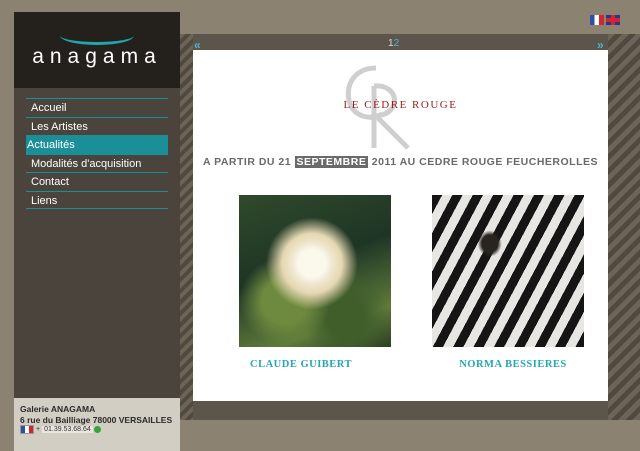 This screenshot has height=451, width=640. Describe the element at coordinates (58, 409) in the screenshot. I see `gallery-name: Galerie ANAGAMA` at that location.